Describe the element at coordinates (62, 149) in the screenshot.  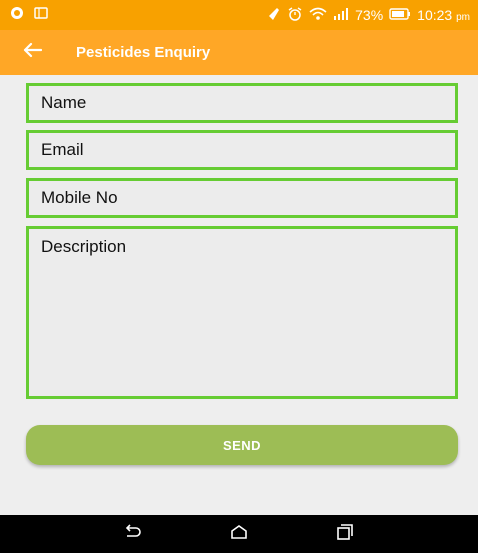
I see `email-placeholder: Email` at that location.